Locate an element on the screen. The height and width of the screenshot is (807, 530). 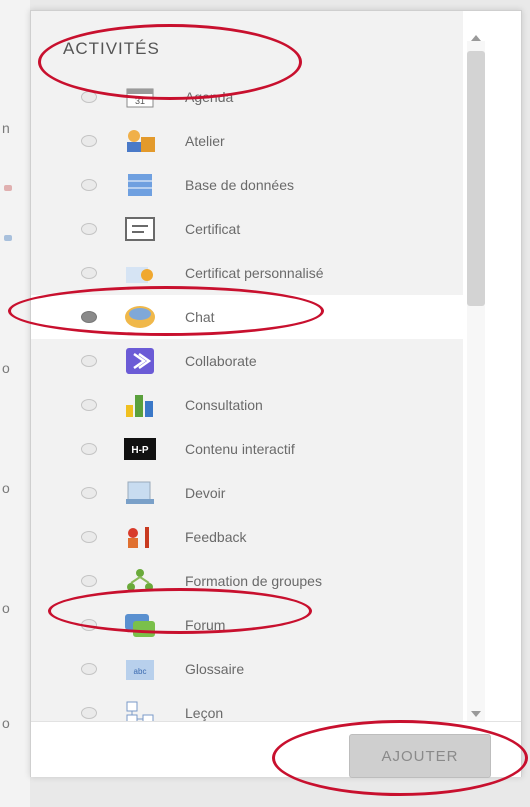
calendar-icon: 31 is located at coordinates (140, 97).